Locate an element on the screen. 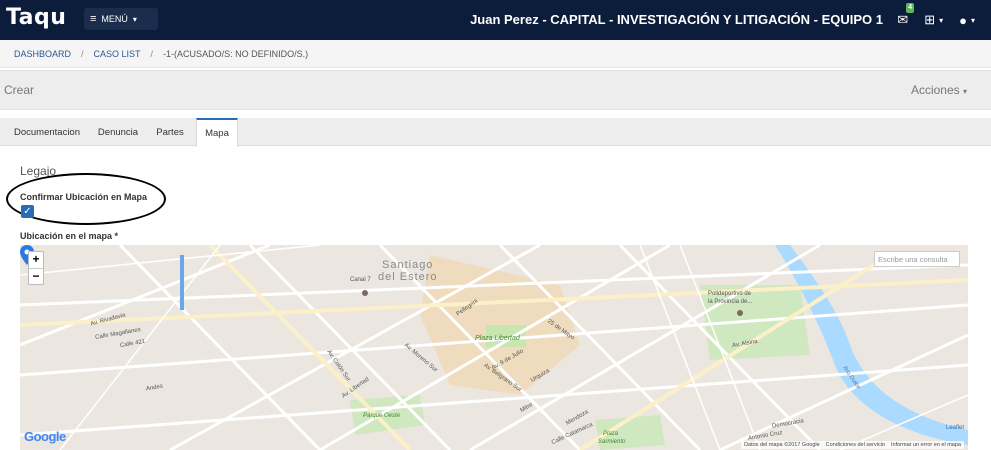 The image size is (991, 450). top-actions: ✉ 4 ⊞ ▾ ● ▾ is located at coordinates (944, 20).